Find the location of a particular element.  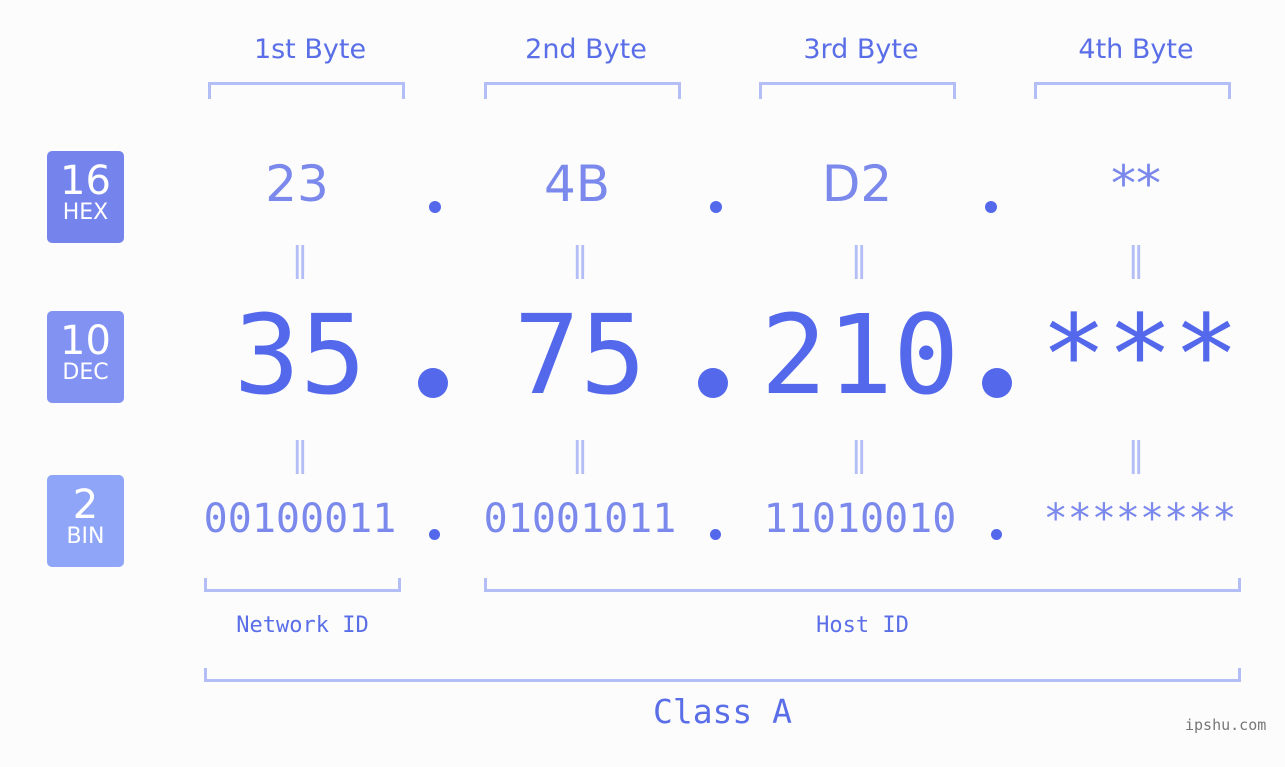

dec-badge: 10 DEC is located at coordinates (85, 357).